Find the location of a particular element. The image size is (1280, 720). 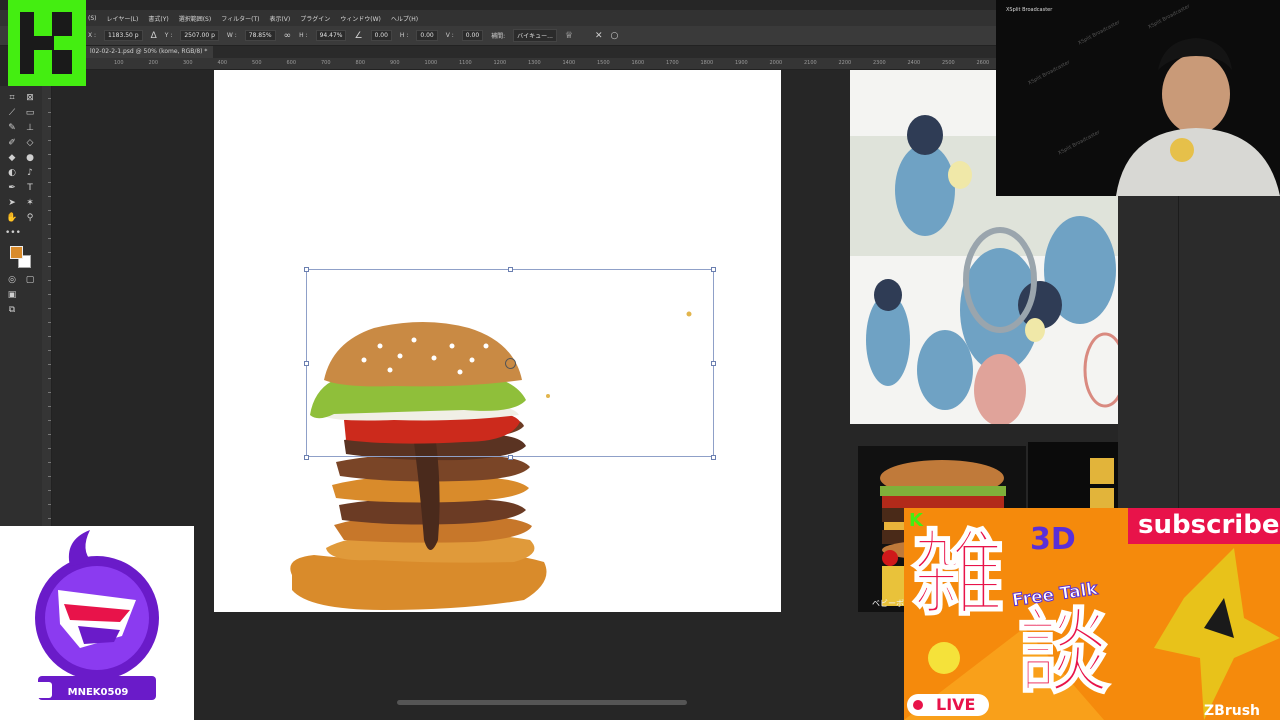

ruler-tick-label: 1000 is located at coordinates (431, 63).